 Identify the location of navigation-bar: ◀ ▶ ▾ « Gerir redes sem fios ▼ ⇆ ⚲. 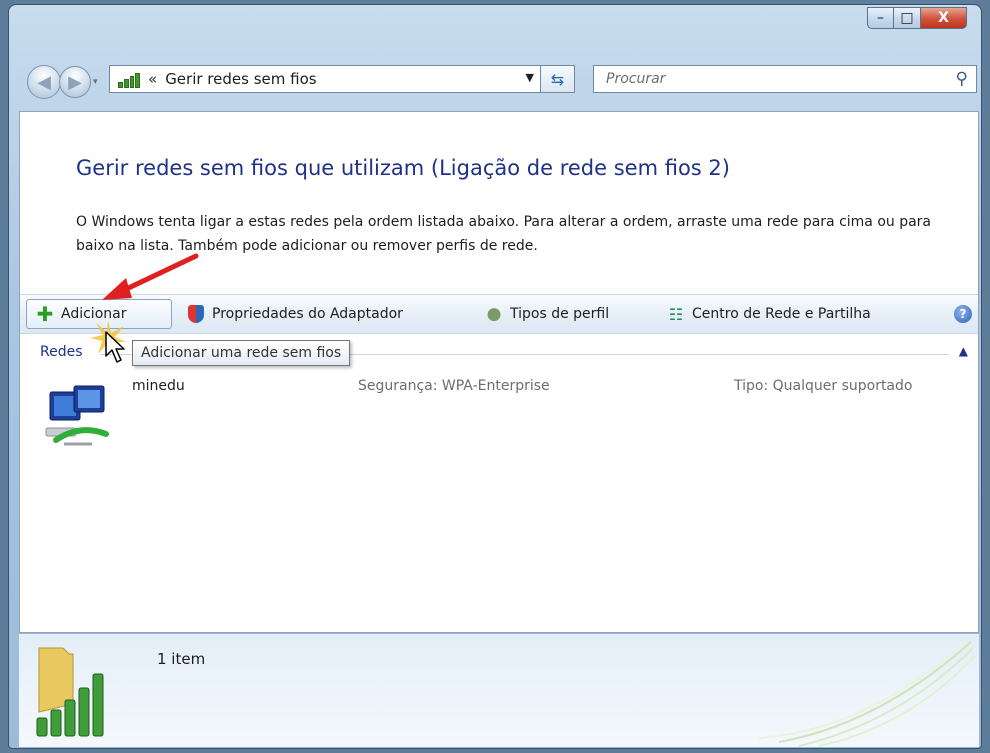
(495, 80).